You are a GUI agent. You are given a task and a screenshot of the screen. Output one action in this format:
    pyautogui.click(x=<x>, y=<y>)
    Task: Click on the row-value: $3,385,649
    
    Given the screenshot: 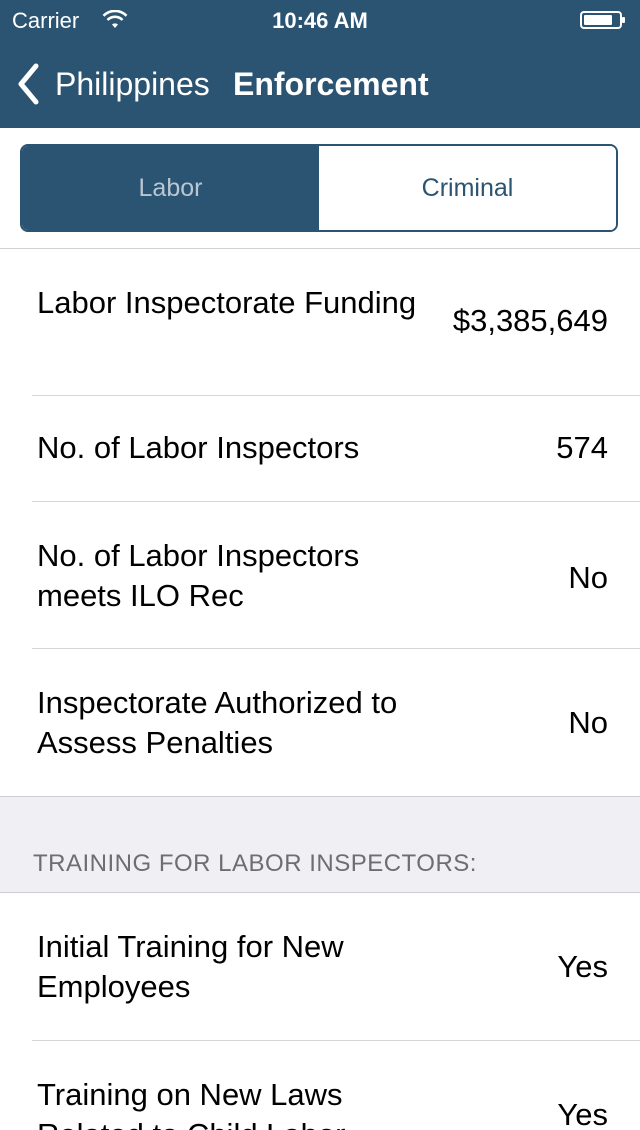 What is the action you would take?
    pyautogui.click(x=530, y=320)
    